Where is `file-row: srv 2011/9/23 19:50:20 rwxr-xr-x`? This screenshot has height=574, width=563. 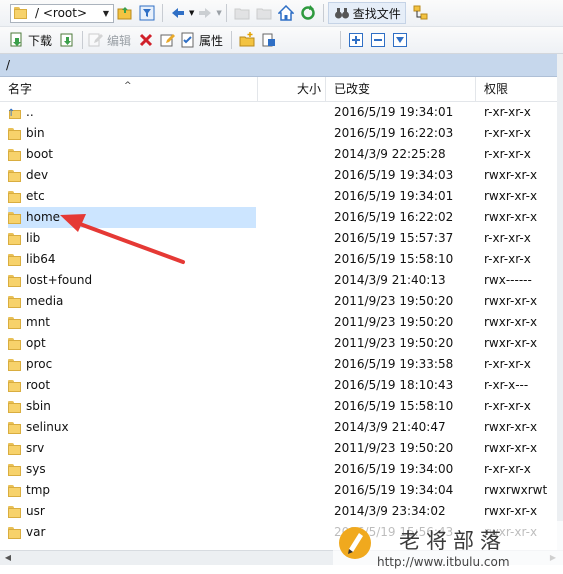
file-row: srv 2011/9/23 19:50:20 rwxr-xr-x is located at coordinates (278, 448).